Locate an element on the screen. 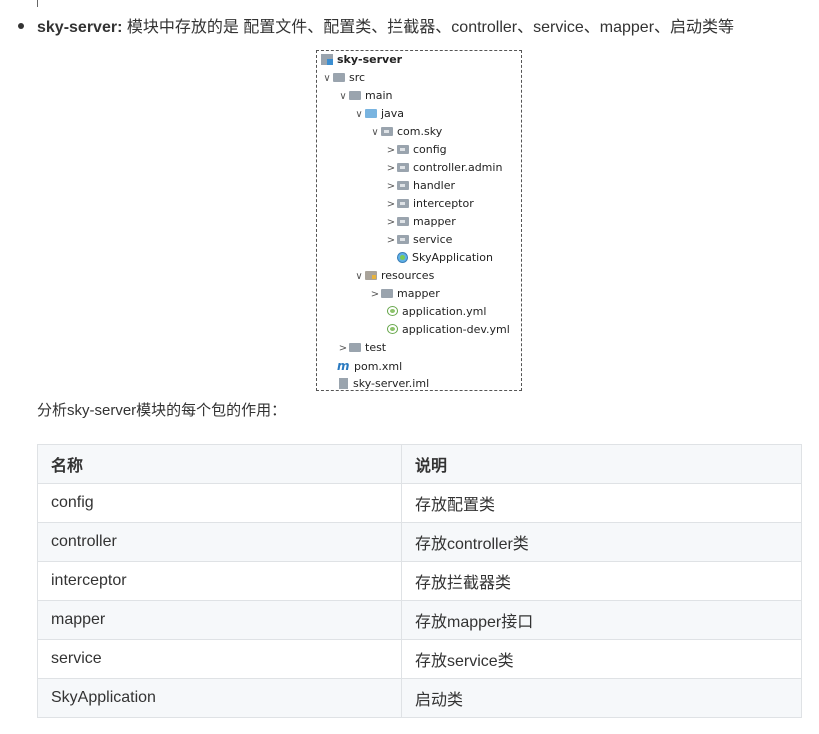  tree-label: test is located at coordinates (376, 347).